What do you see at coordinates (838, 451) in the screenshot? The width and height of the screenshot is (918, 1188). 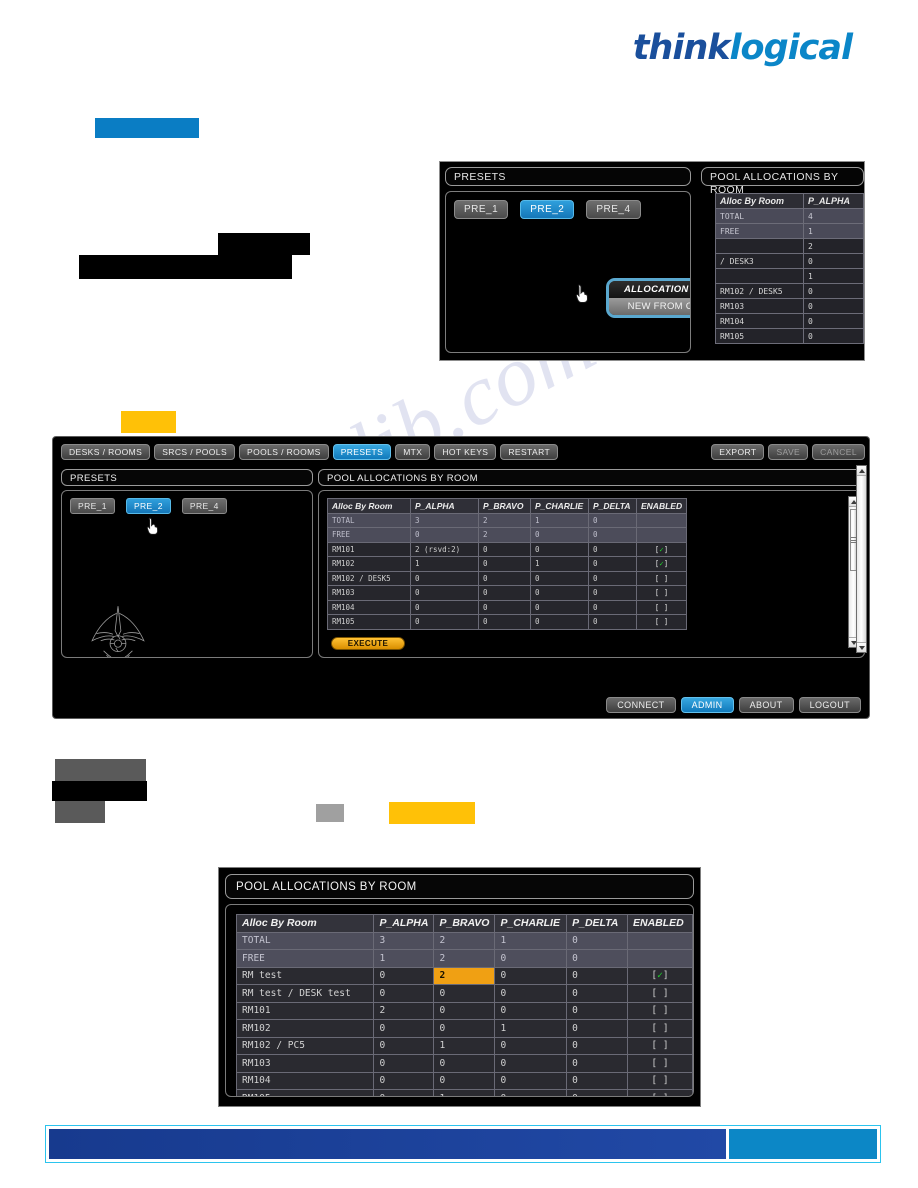 I see `cancel-button: CANCEL` at bounding box center [838, 451].